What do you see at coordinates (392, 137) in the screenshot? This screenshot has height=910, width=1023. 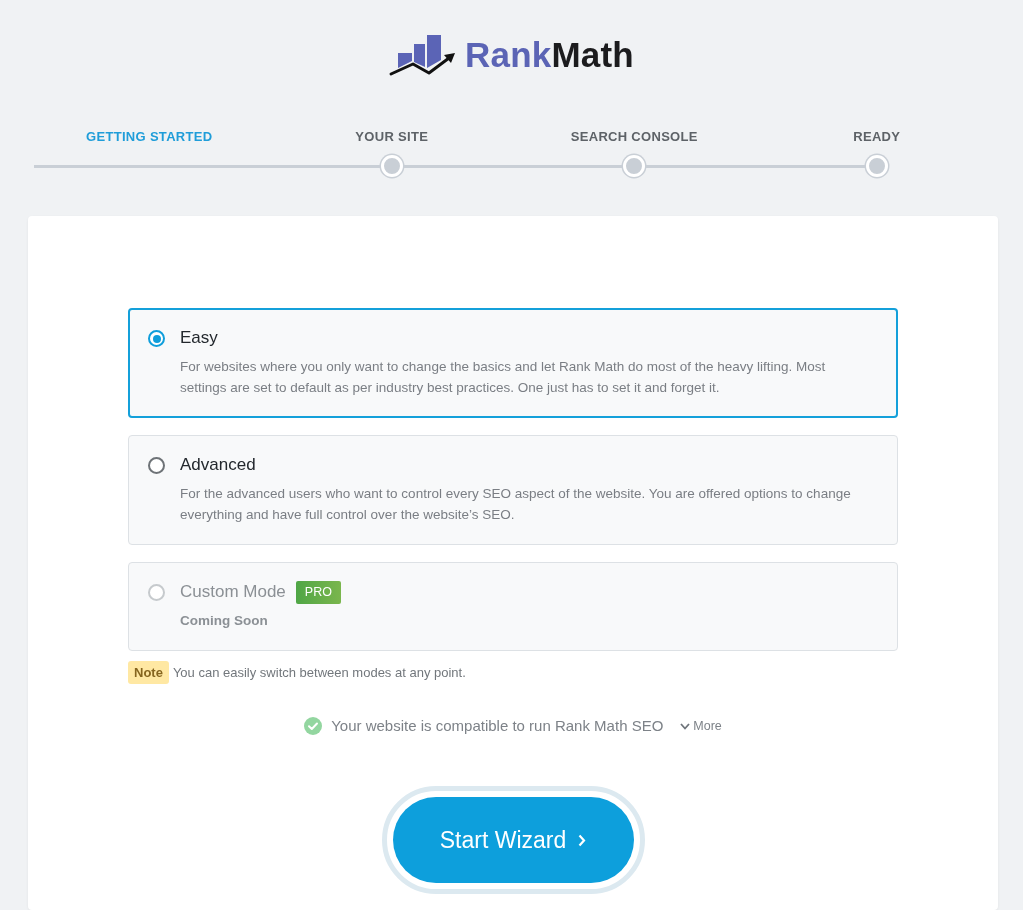 I see `step-label: YOUR SITE` at bounding box center [392, 137].